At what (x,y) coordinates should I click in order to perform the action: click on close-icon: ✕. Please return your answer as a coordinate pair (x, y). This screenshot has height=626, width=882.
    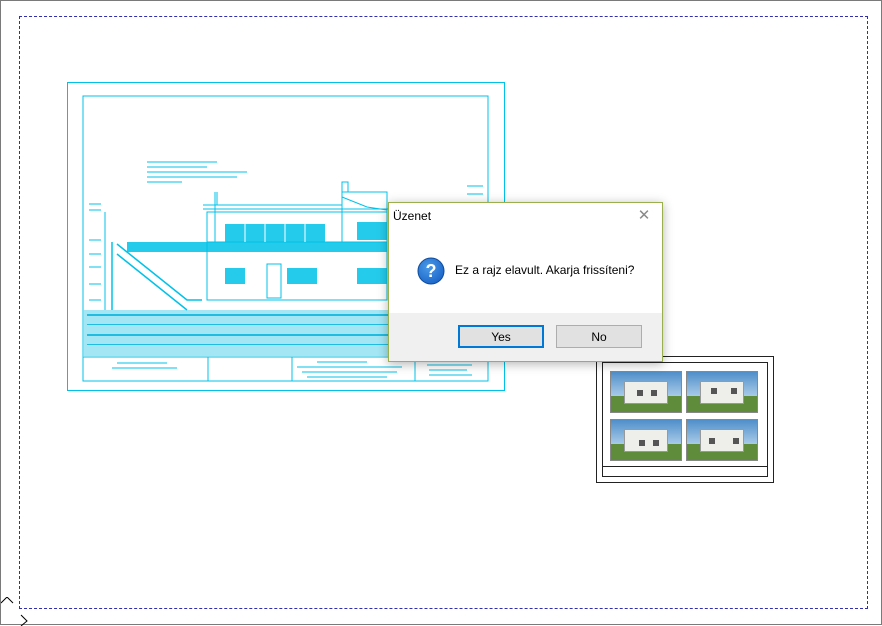
    Looking at the image, I should click on (644, 216).